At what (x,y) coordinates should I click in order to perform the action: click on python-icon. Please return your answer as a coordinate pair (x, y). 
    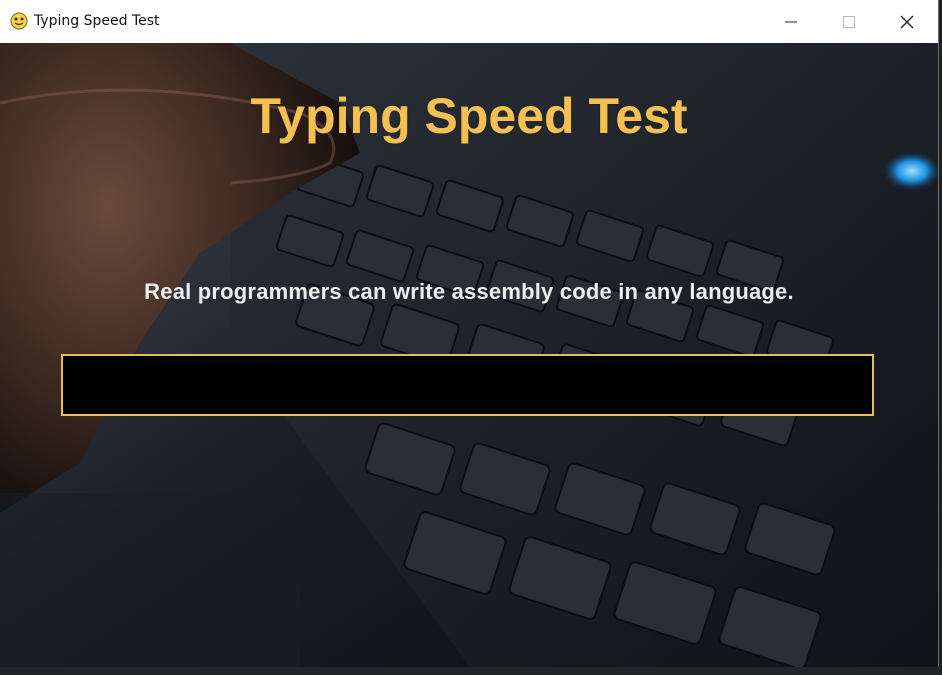
    Looking at the image, I should click on (19, 21).